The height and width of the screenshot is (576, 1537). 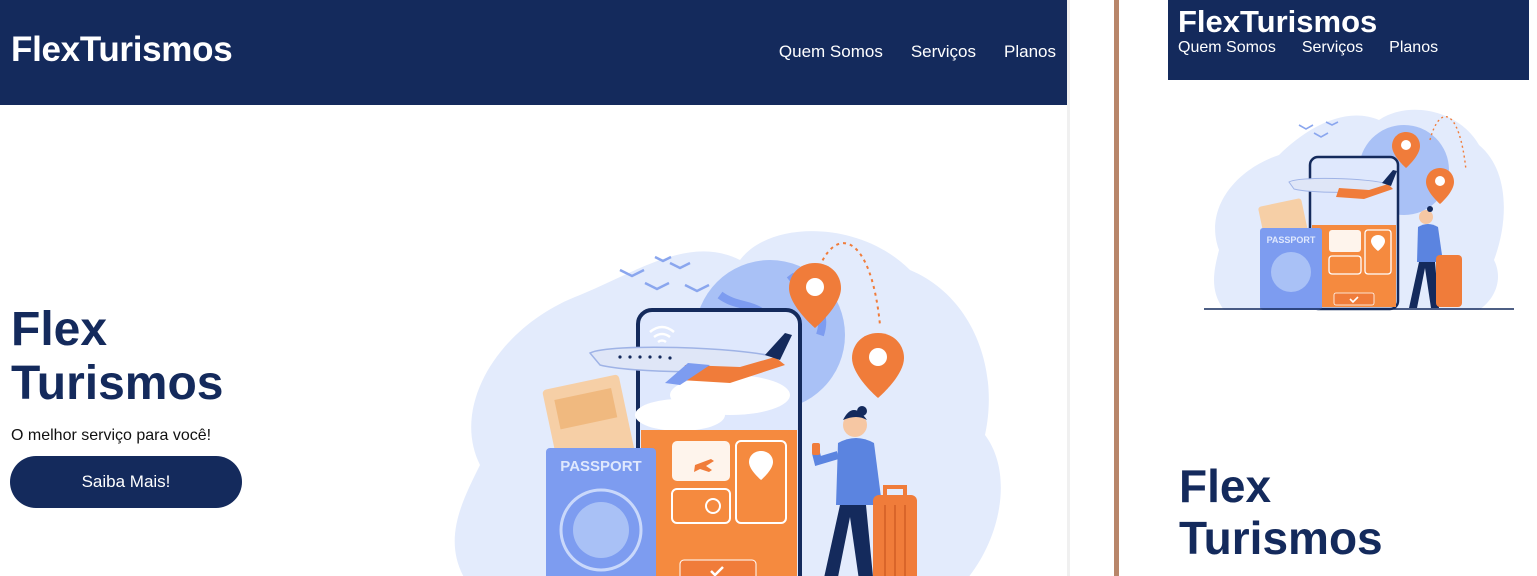 I want to click on travel-illustration: PASSPORT, so click(x=1359, y=210).